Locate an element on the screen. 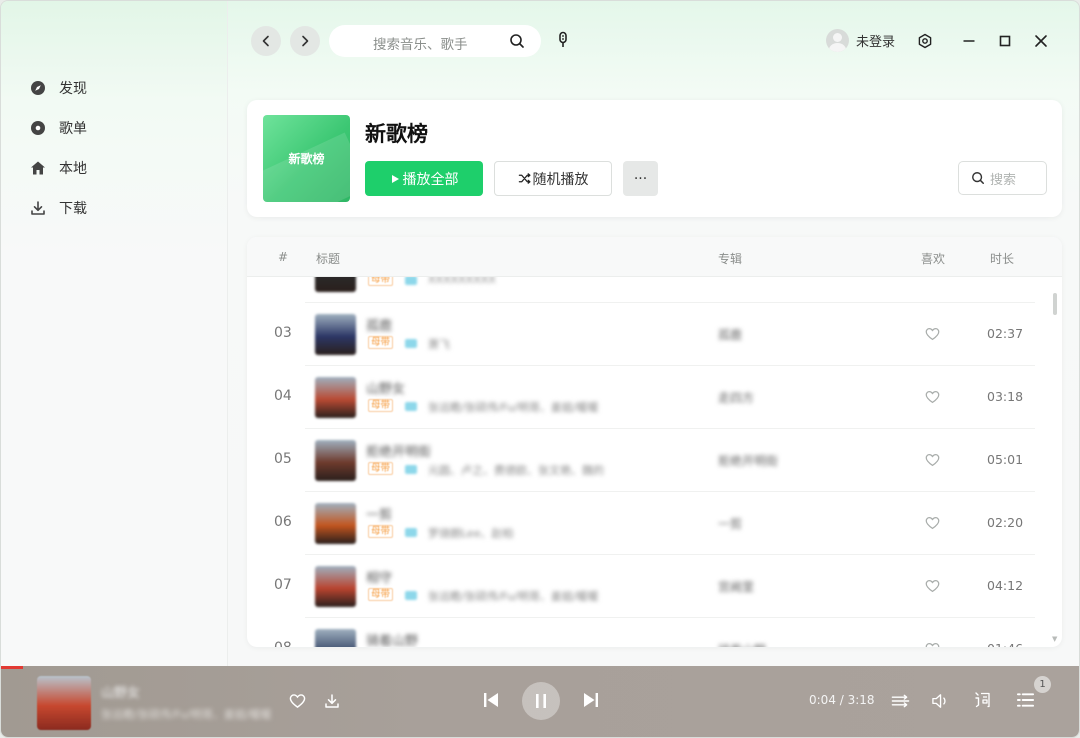 This screenshot has width=1080, height=738. lyrics-icon is located at coordinates (983, 700).